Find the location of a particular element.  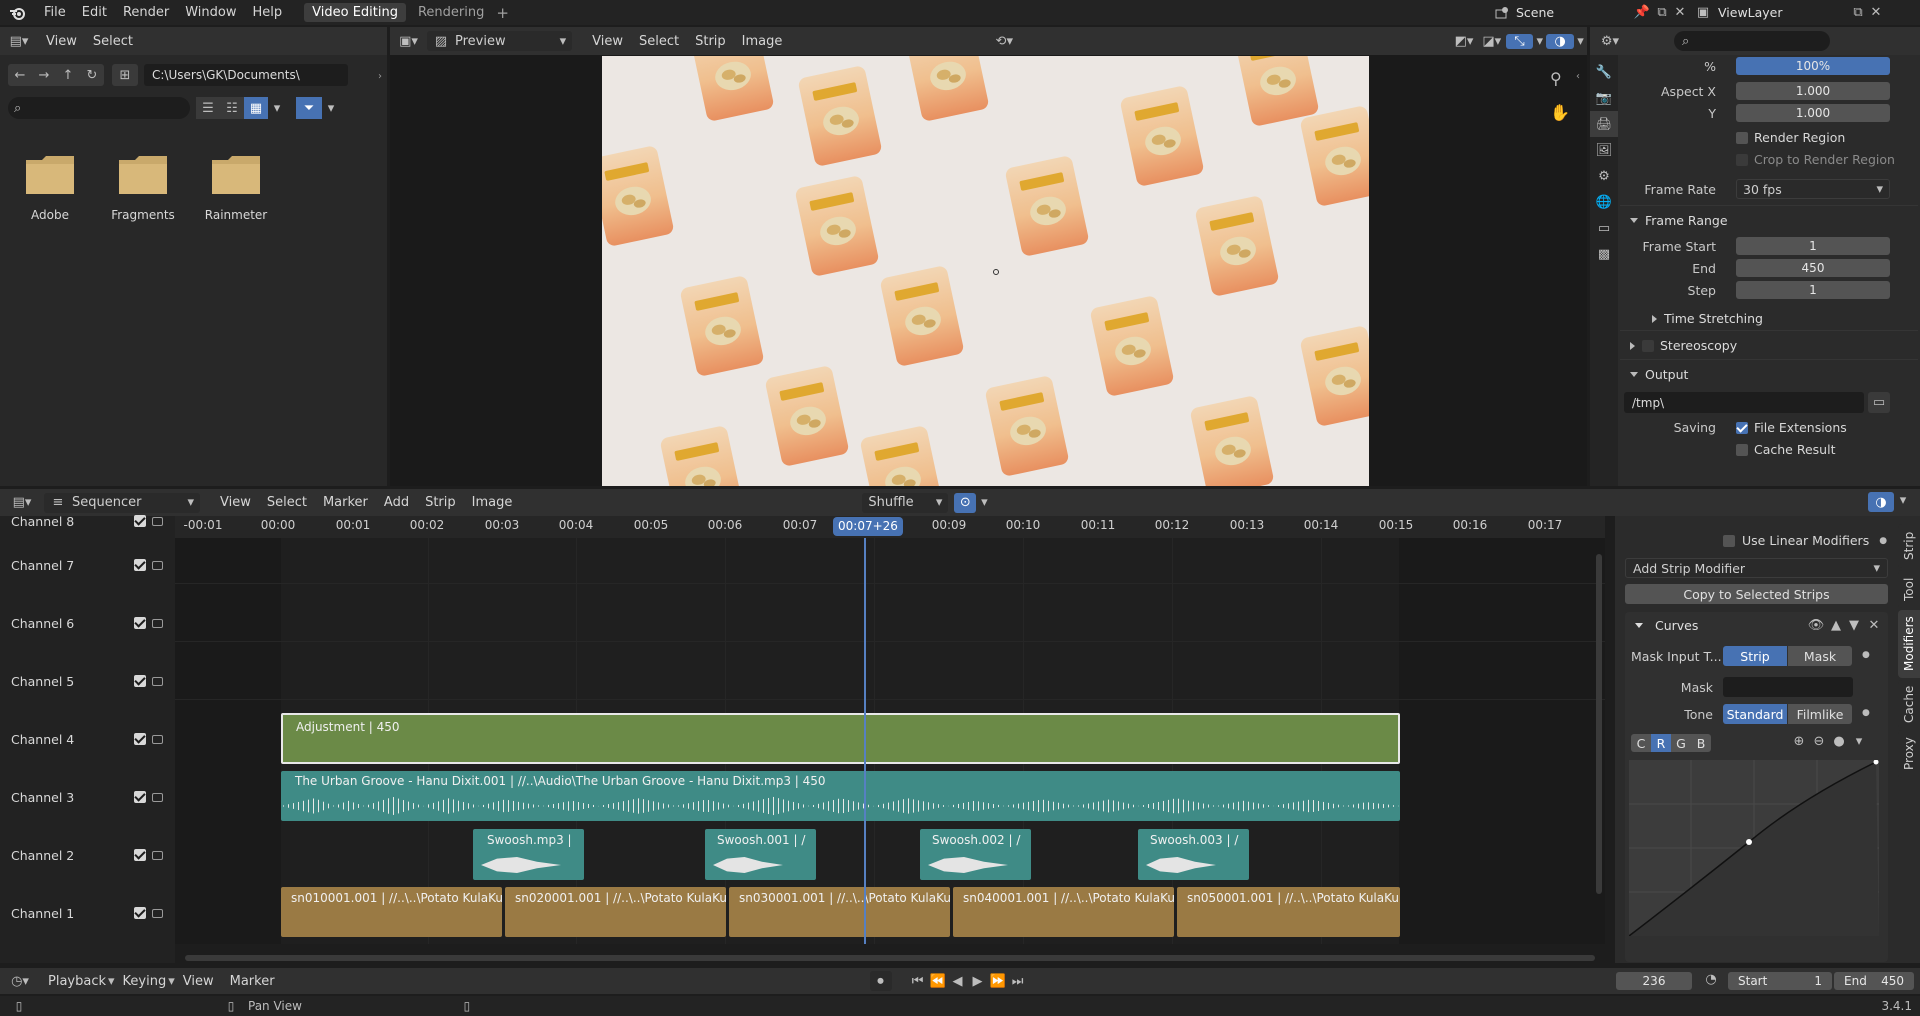

folder-item: Adobe is located at coordinates (50, 188).